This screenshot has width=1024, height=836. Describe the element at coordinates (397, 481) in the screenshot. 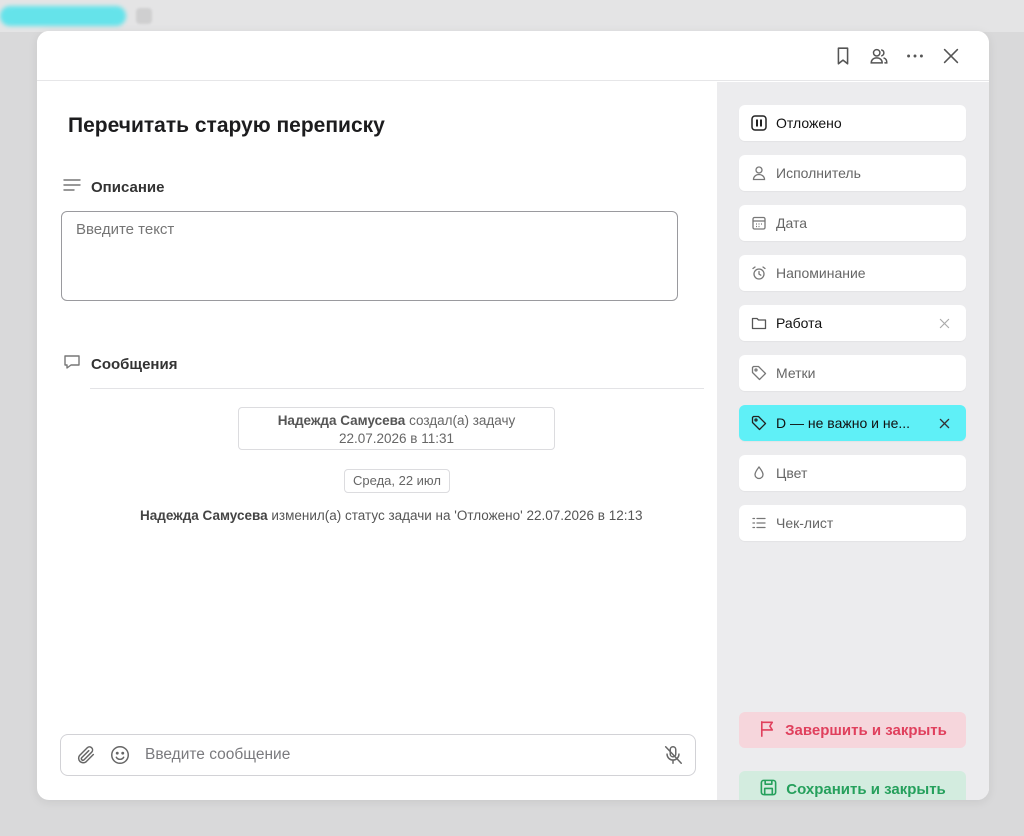

I see `day-separator: Среда, 22 июл` at that location.